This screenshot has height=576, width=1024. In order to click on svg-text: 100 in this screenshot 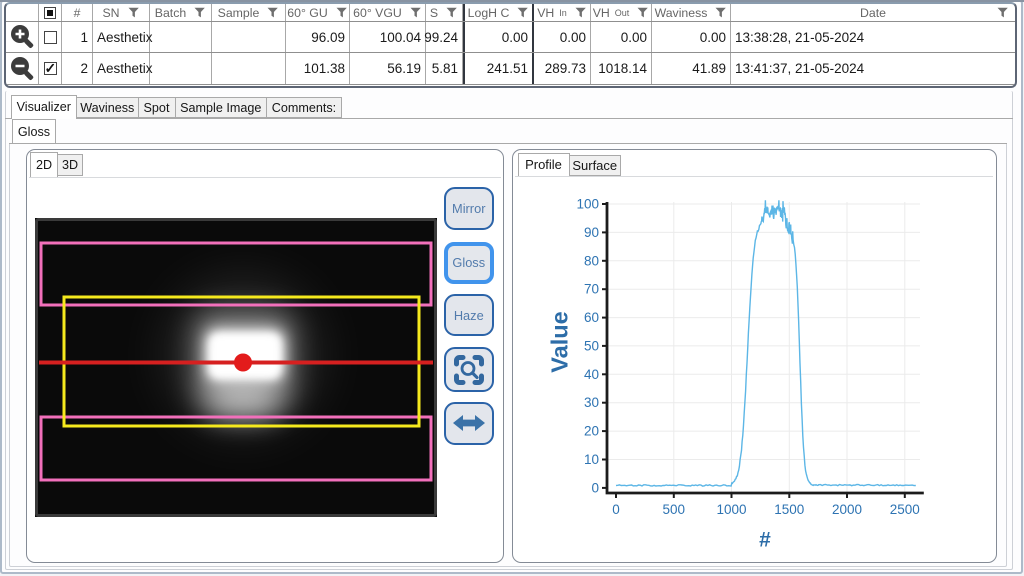, I will do `click(587, 204)`.